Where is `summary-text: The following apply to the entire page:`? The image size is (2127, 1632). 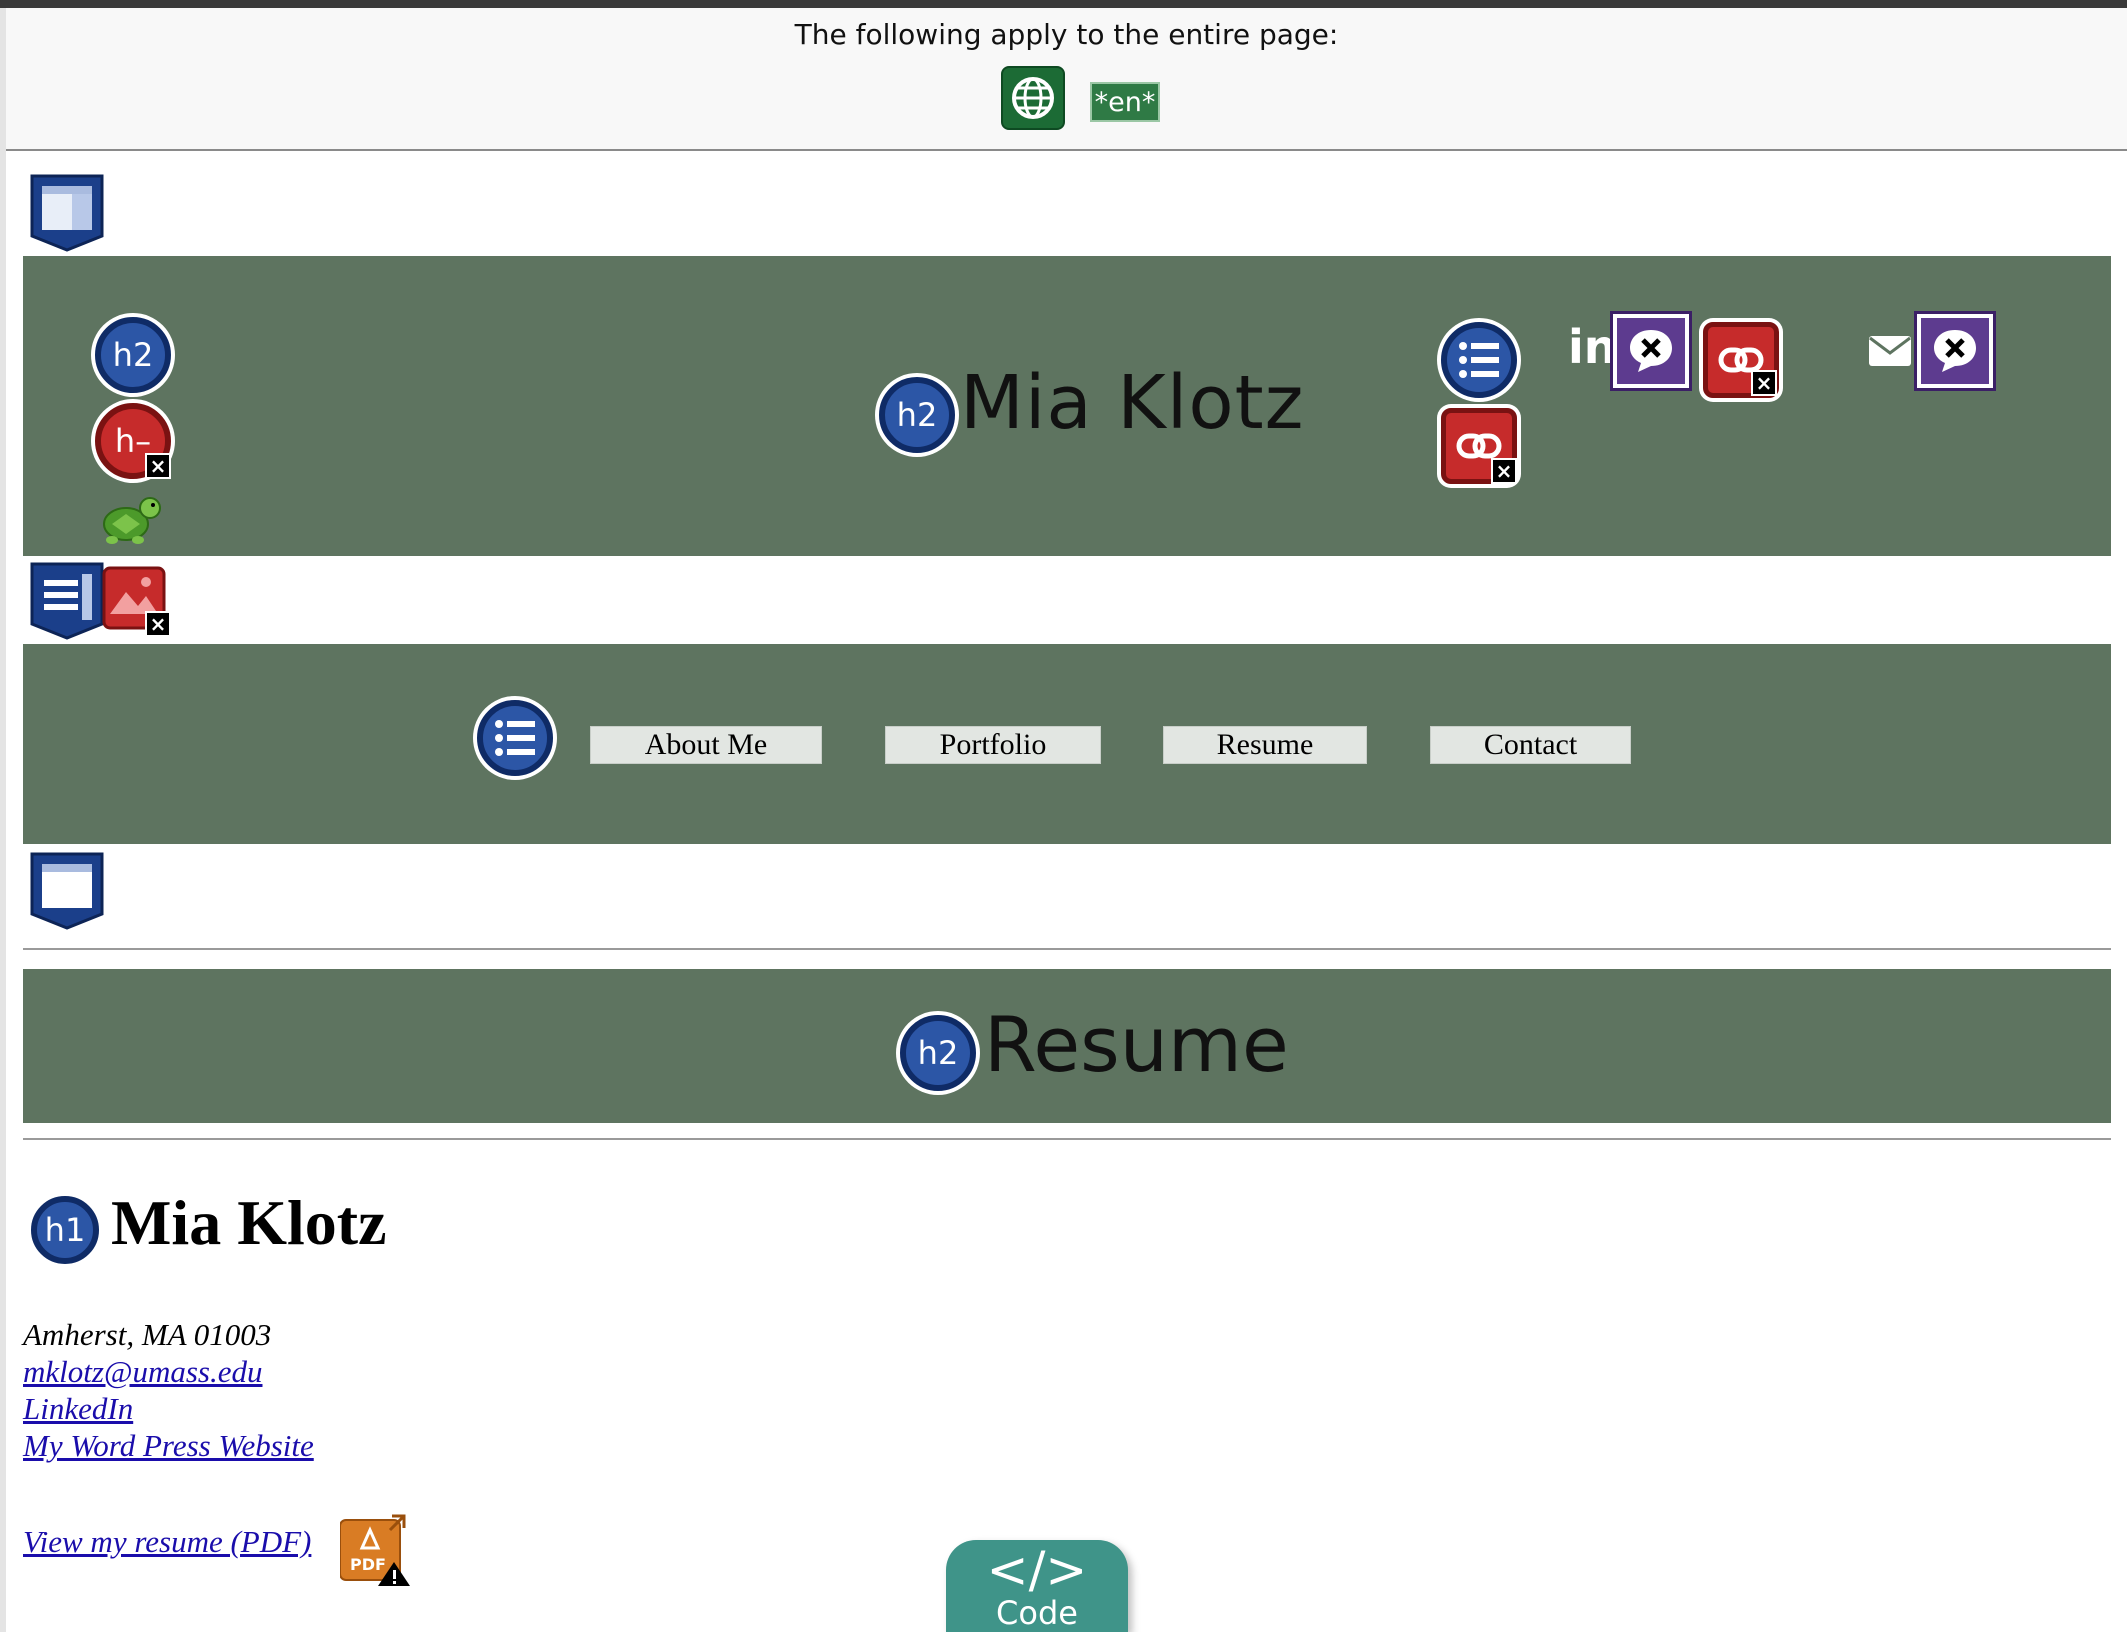 summary-text: The following apply to the entire page: is located at coordinates (1066, 34).